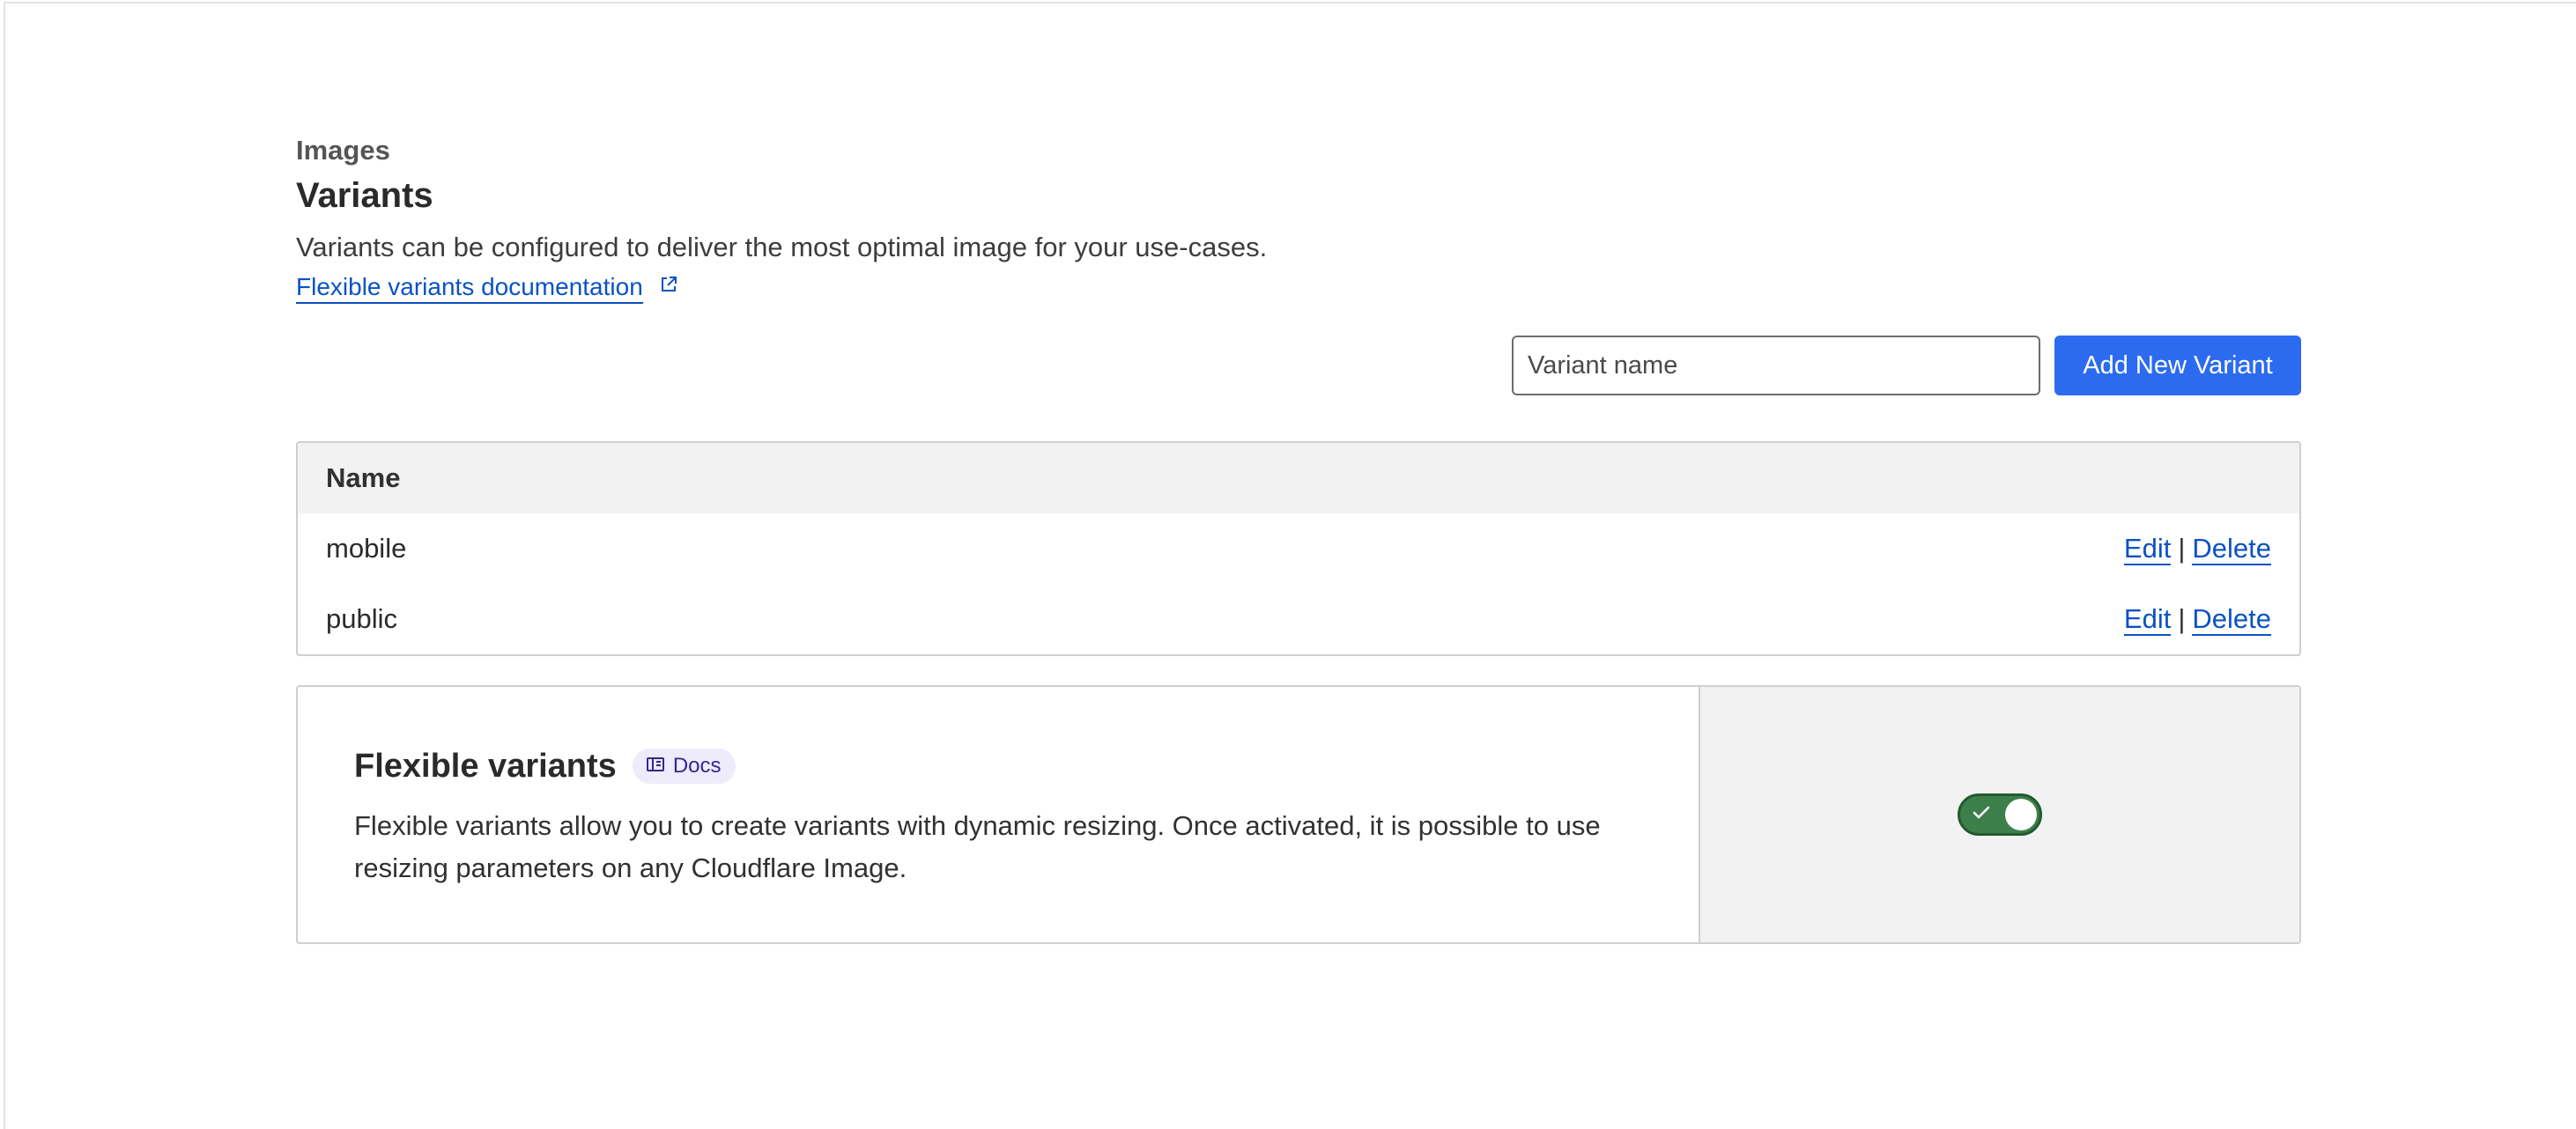 The height and width of the screenshot is (1129, 2576). I want to click on variant-name: mobile, so click(366, 548).